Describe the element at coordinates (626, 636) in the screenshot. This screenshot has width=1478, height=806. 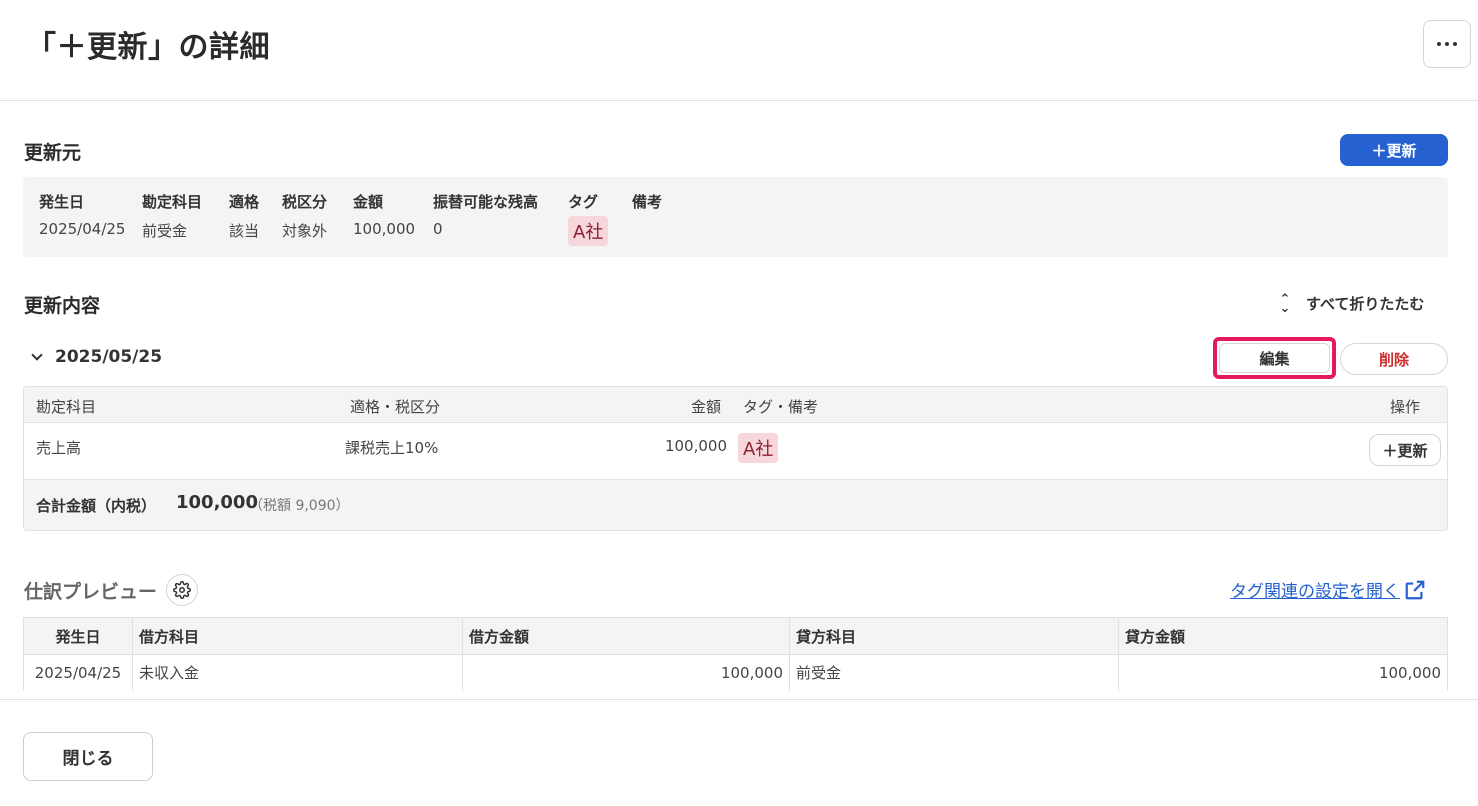
I see `th-debit-amount: 借方金額` at that location.